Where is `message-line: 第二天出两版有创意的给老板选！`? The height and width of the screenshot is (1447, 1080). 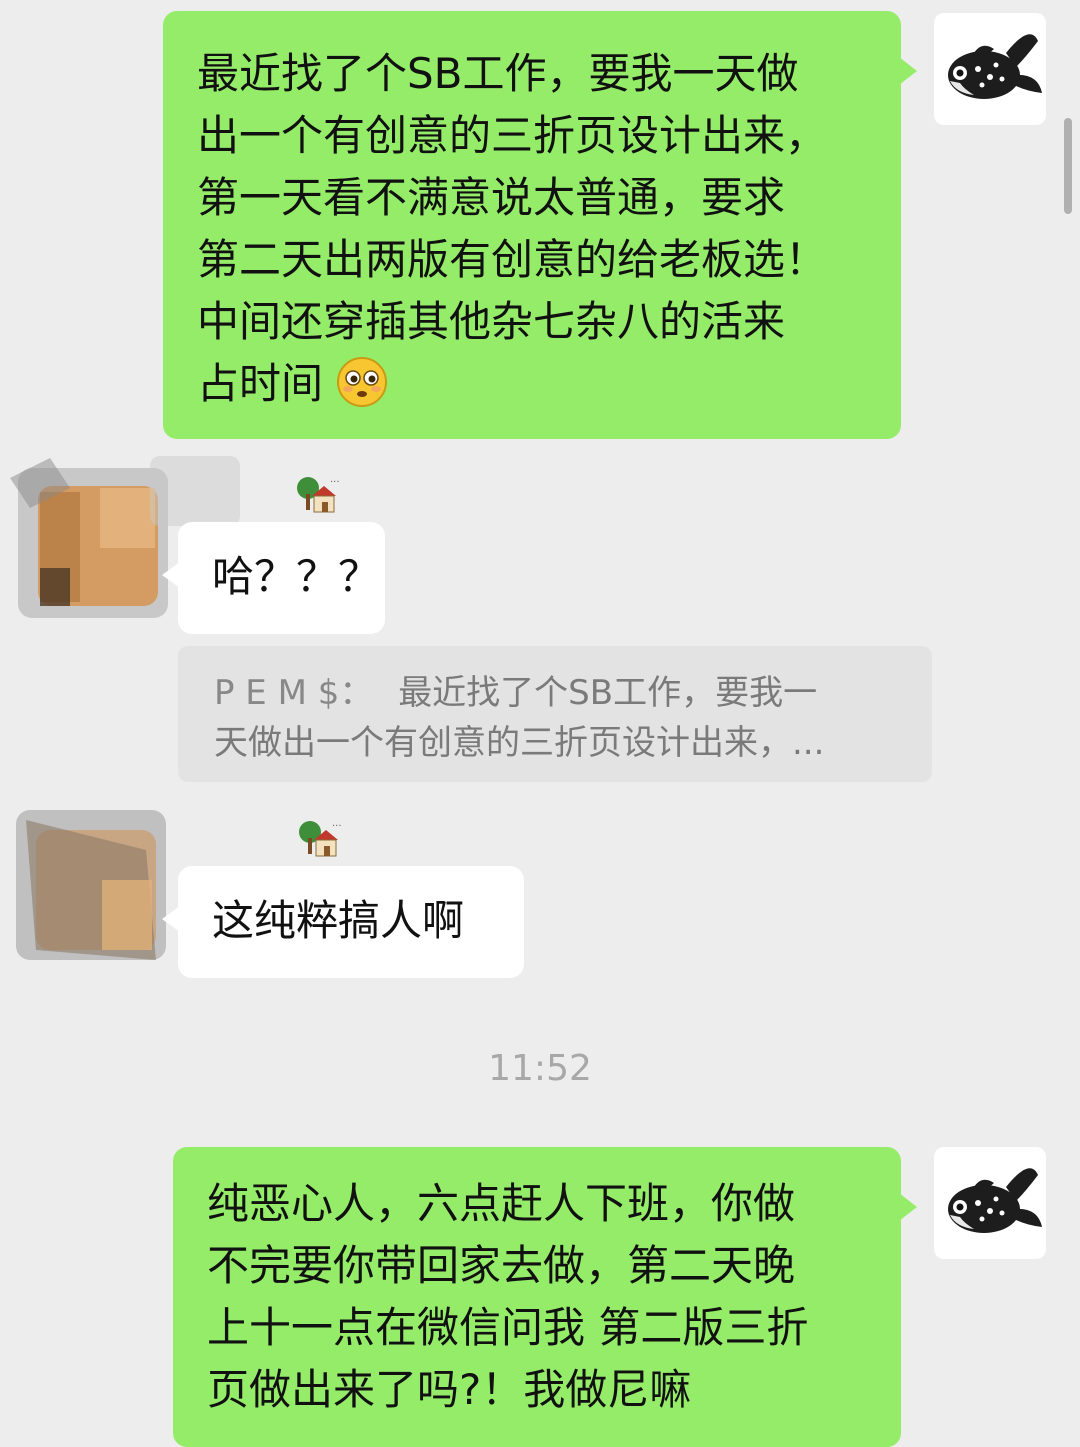
message-line: 第二天出两版有创意的给老板选！ is located at coordinates (512, 259).